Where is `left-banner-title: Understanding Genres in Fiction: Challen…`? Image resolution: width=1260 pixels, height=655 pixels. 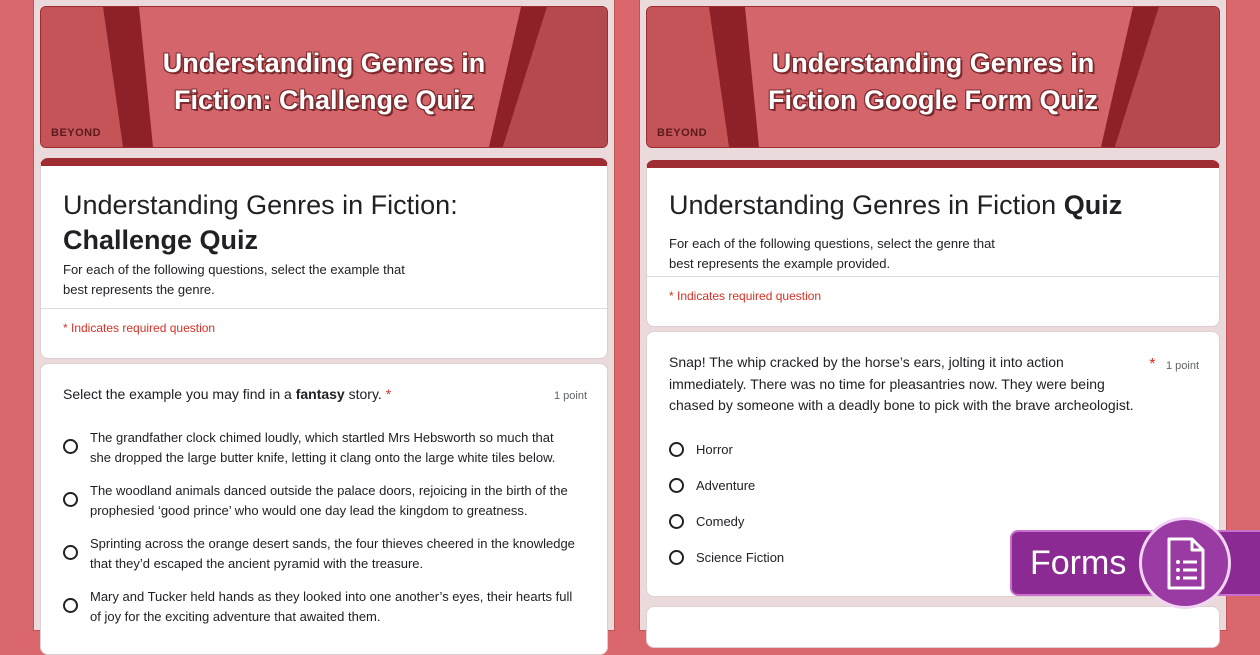
left-banner-title: Understanding Genres in Fiction: Challen… is located at coordinates (324, 81).